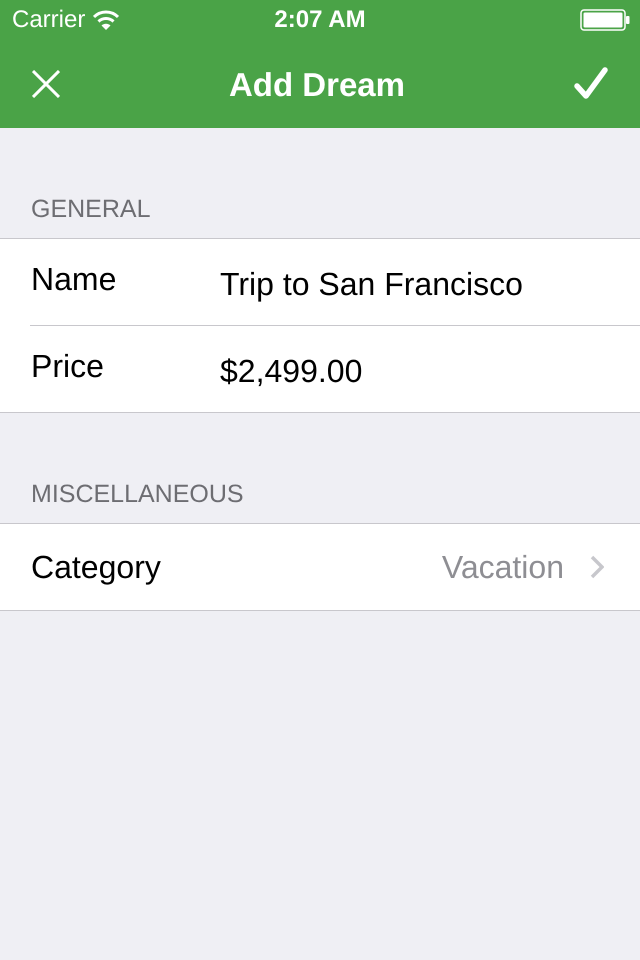 This screenshot has height=960, width=640. Describe the element at coordinates (90, 209) in the screenshot. I see `section-header: GENERAL` at that location.